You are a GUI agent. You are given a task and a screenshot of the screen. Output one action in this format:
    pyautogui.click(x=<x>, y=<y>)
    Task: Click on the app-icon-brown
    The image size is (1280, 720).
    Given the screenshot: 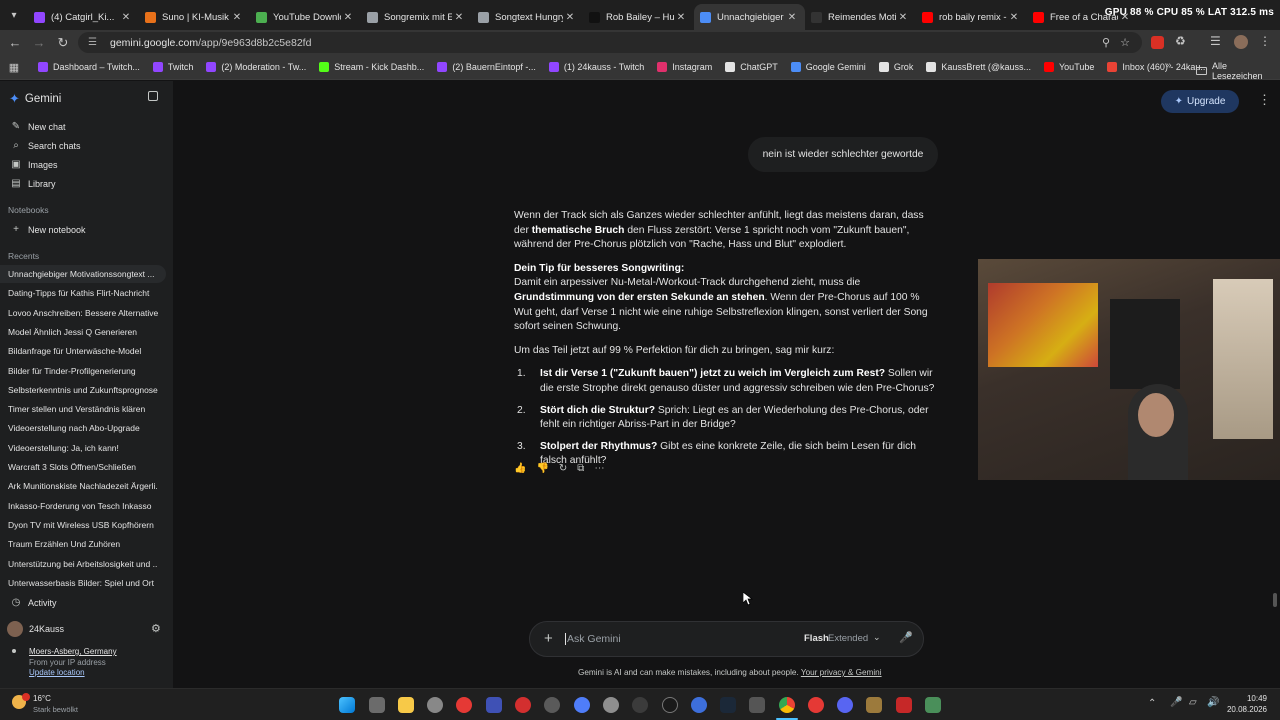 What is the action you would take?
    pyautogui.click(x=874, y=705)
    